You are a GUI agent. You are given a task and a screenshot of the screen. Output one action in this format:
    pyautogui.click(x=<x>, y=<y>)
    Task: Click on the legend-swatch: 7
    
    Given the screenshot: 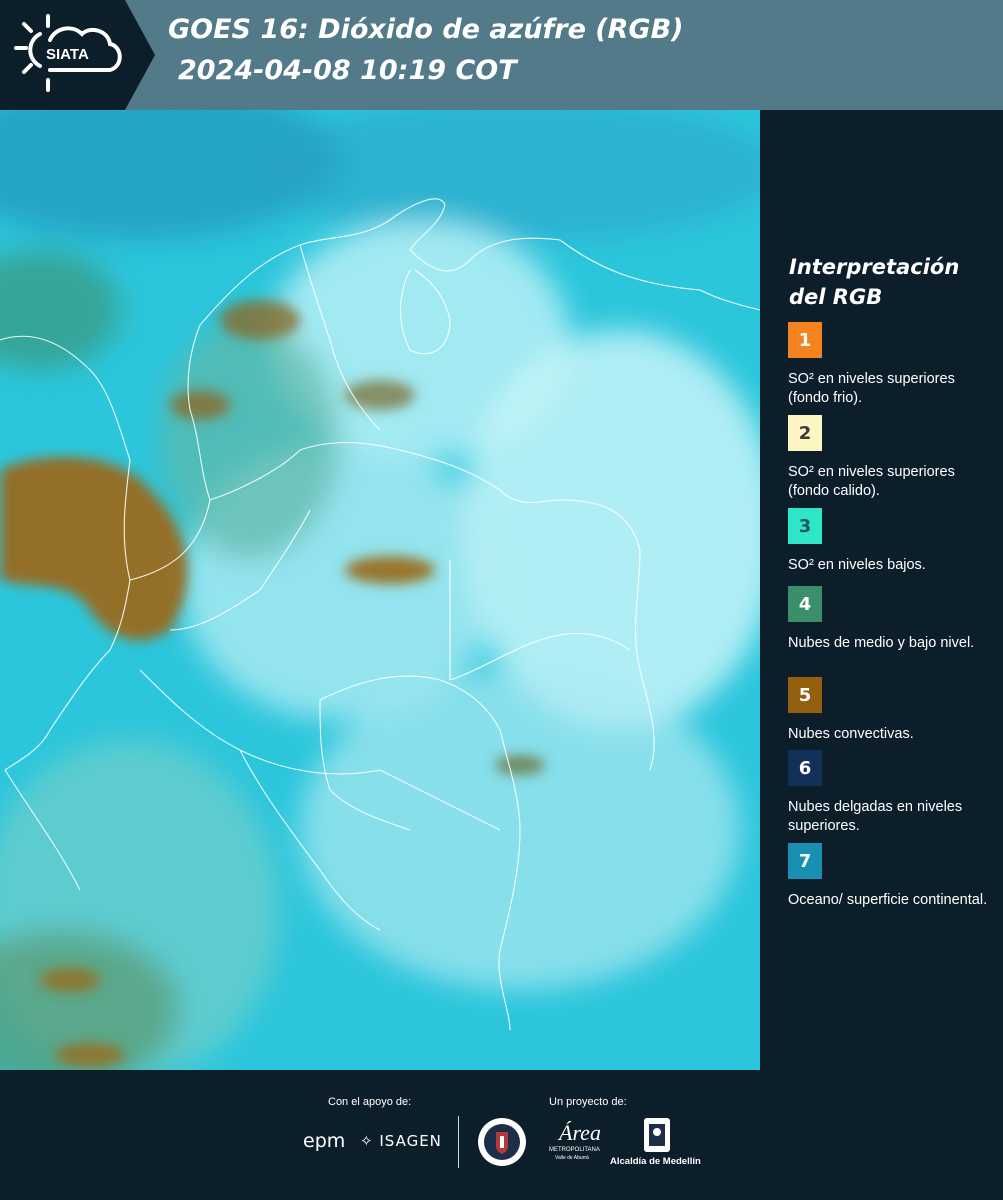 What is the action you would take?
    pyautogui.click(x=805, y=861)
    